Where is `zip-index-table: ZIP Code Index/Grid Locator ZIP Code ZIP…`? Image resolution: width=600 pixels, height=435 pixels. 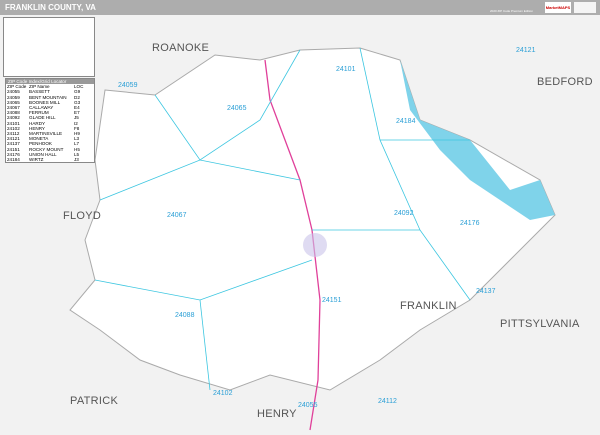 zip-index-table: ZIP Code Index/Grid Locator ZIP Code ZIP… is located at coordinates (50, 121).